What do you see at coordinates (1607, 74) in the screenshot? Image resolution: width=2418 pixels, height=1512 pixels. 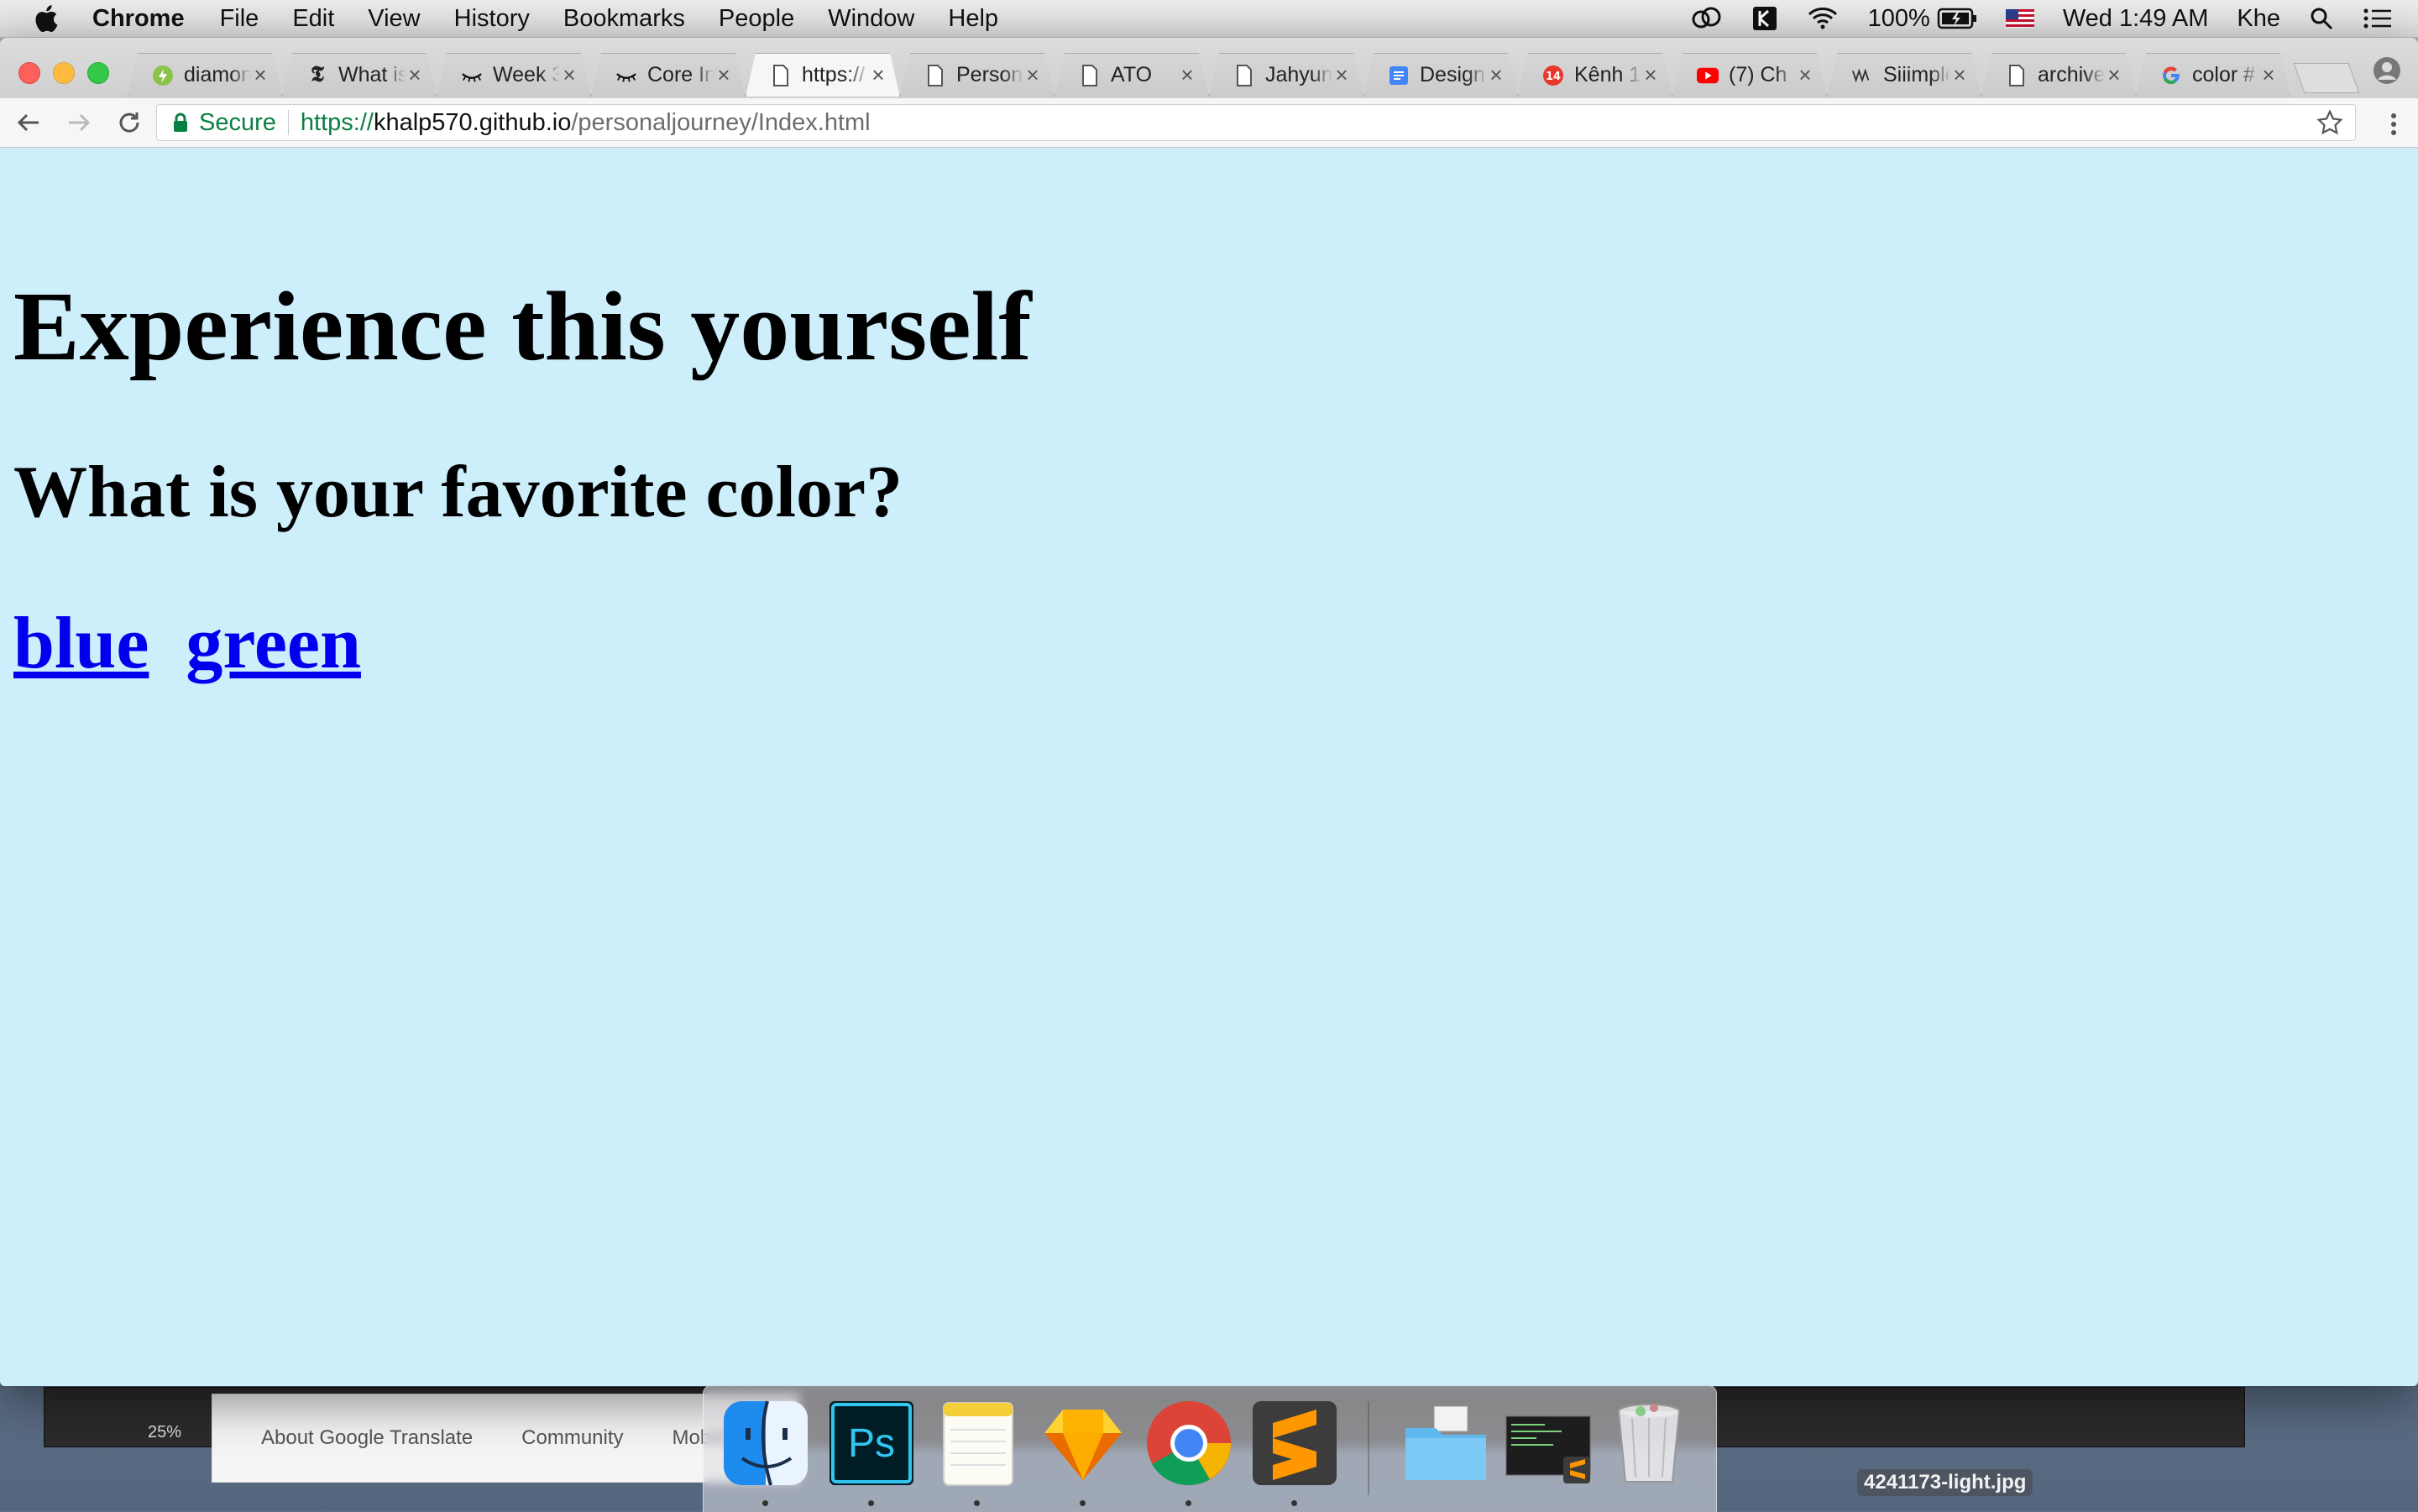 I see `tab-label: Kênh 14` at bounding box center [1607, 74].